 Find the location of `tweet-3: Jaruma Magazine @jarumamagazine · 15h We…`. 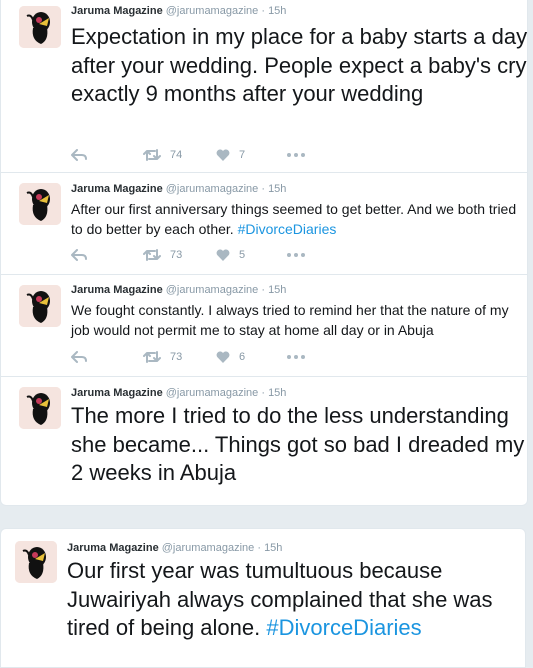

tweet-3: Jaruma Magazine @jarumamagazine · 15h We… is located at coordinates (264, 325).